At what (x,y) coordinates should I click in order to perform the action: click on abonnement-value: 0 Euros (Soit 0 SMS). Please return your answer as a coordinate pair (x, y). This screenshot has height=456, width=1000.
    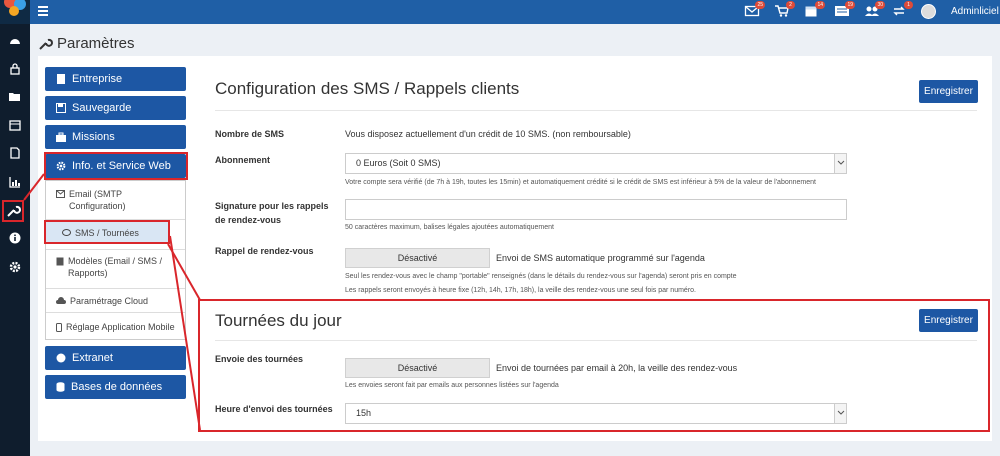
    Looking at the image, I should click on (398, 163).